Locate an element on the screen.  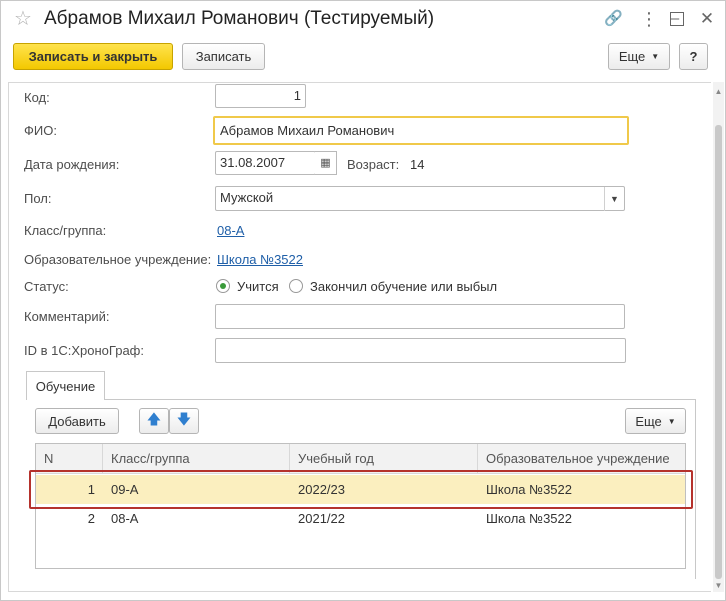
school-link: Школа №3522 is located at coordinates (260, 259).